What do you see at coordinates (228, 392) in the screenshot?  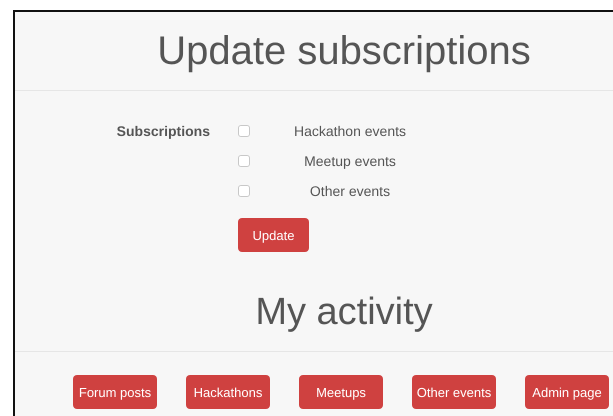 I see `nav-button: Hackathons` at bounding box center [228, 392].